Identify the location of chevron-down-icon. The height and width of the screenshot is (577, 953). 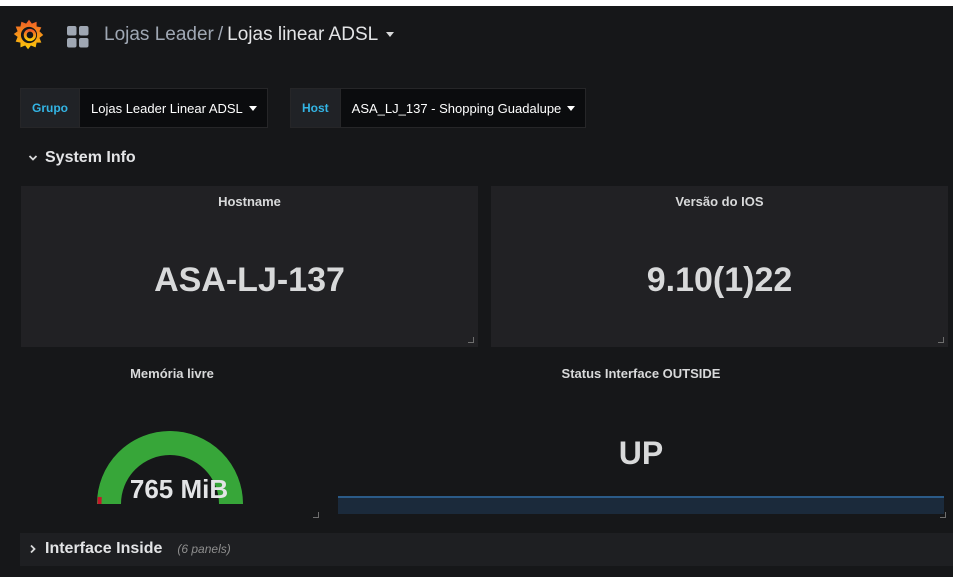
(33, 158).